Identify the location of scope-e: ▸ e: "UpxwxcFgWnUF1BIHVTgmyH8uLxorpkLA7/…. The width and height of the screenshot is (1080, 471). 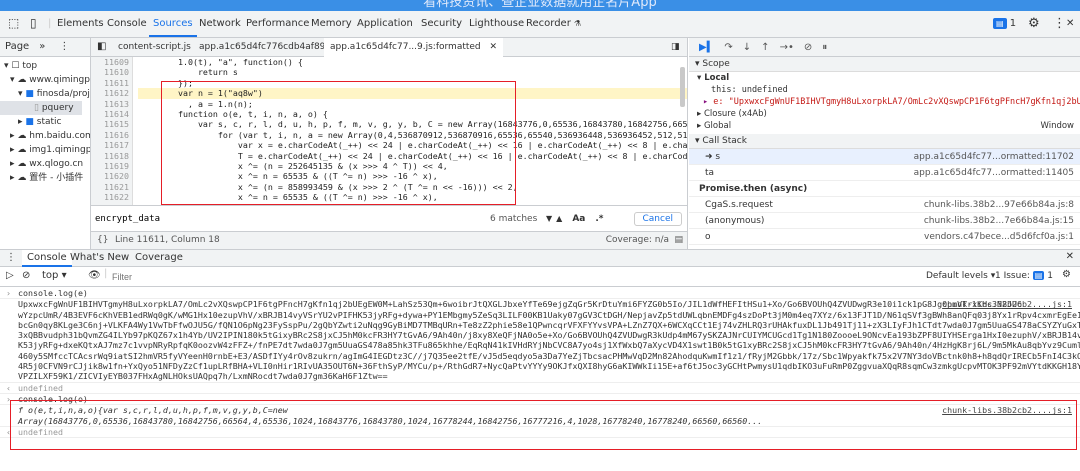
(884, 102).